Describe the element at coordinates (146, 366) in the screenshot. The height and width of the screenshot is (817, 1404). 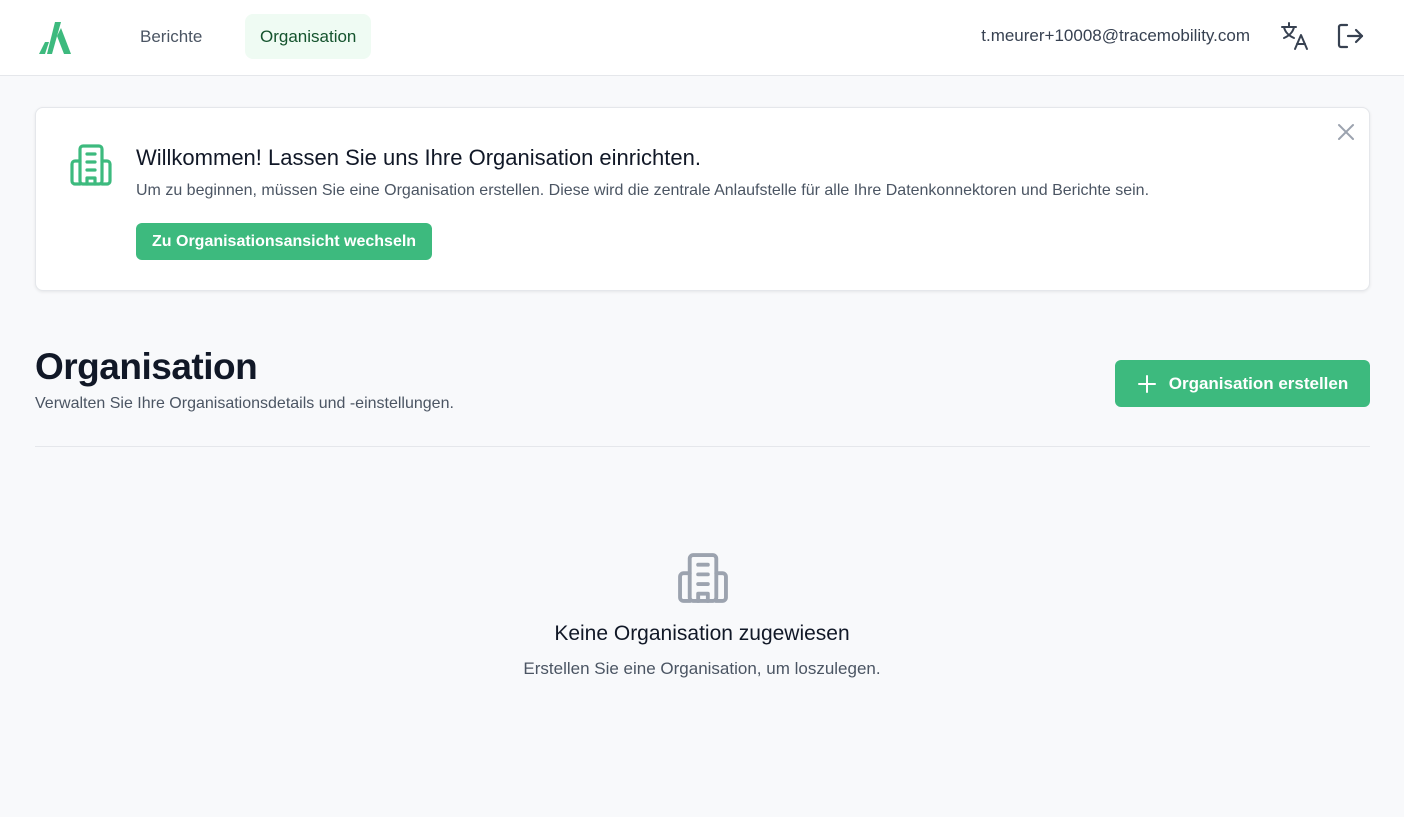
I see `page-title: Organisation` at that location.